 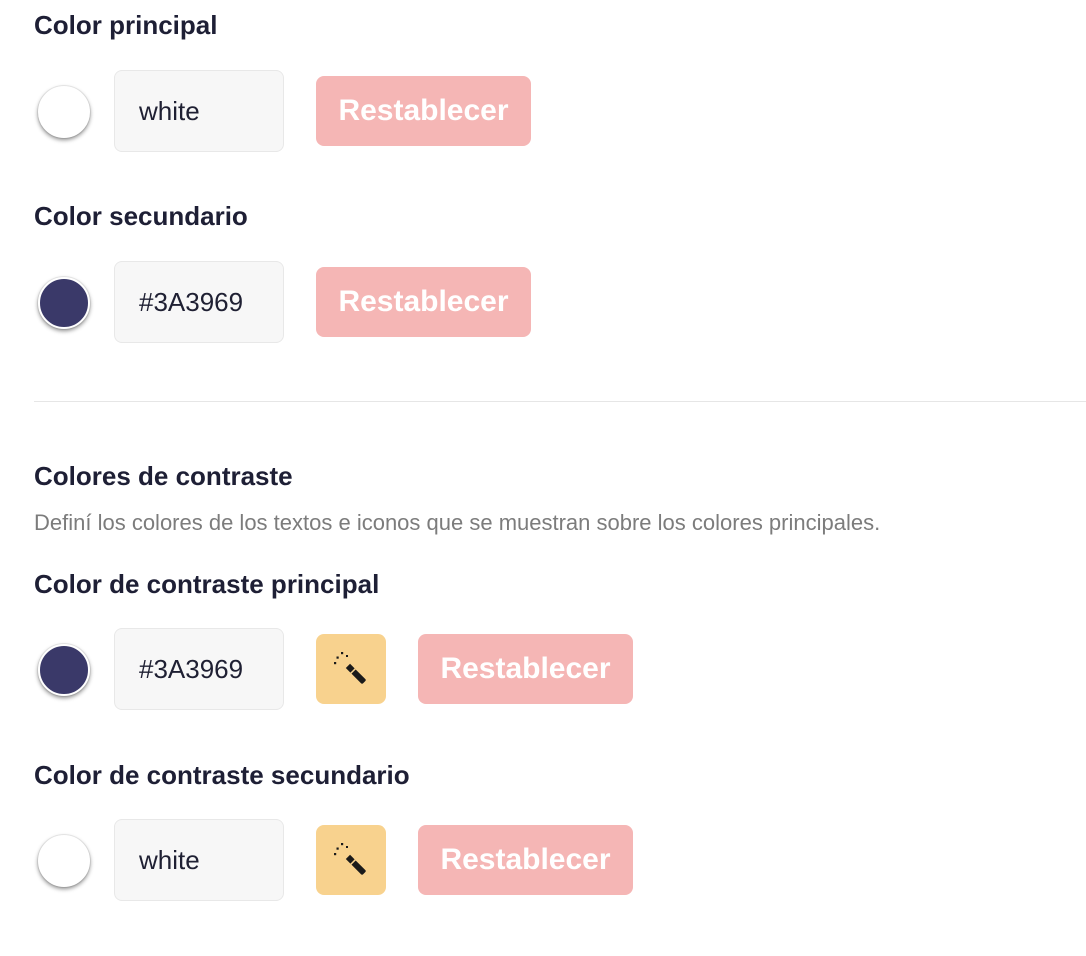 I want to click on primary-color-swatch, so click(x=64, y=112).